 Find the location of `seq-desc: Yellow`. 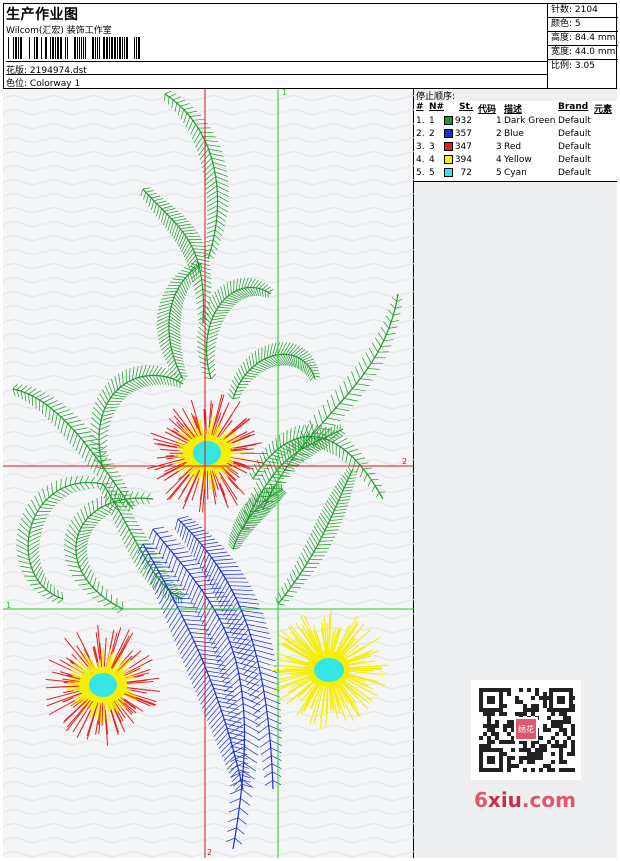

seq-desc: Yellow is located at coordinates (518, 160).